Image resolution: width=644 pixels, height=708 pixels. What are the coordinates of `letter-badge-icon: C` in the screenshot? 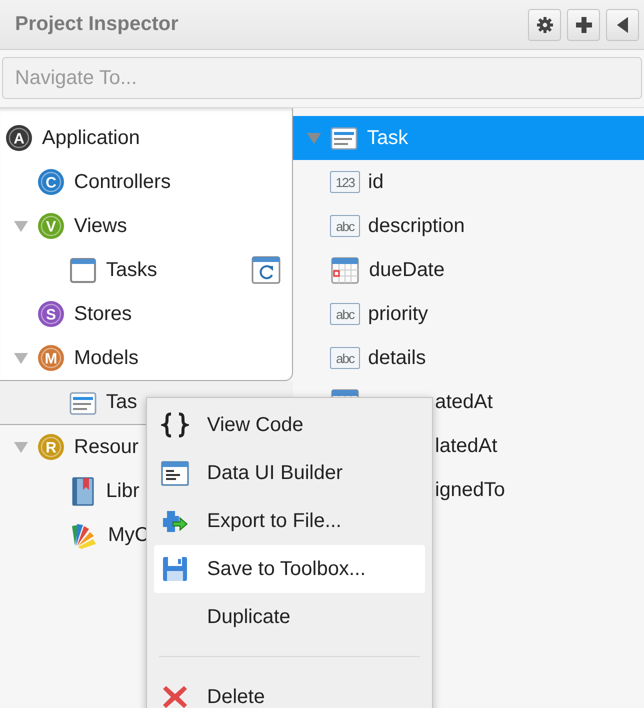 It's located at (51, 182).